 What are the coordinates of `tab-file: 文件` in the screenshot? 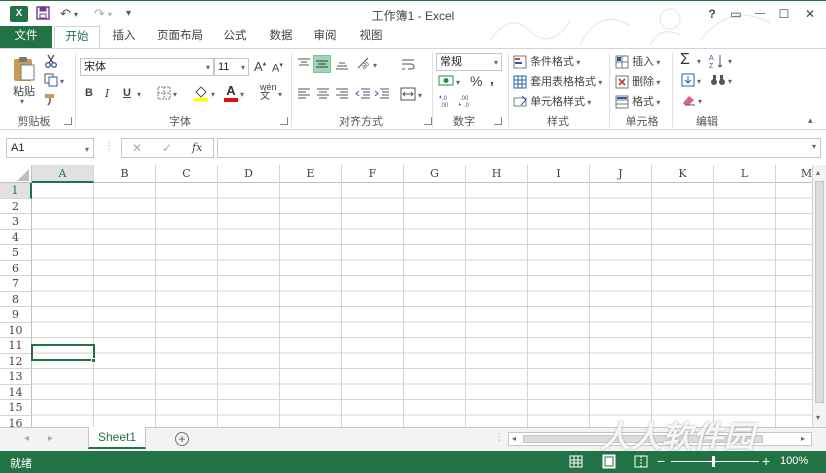 It's located at (26, 37).